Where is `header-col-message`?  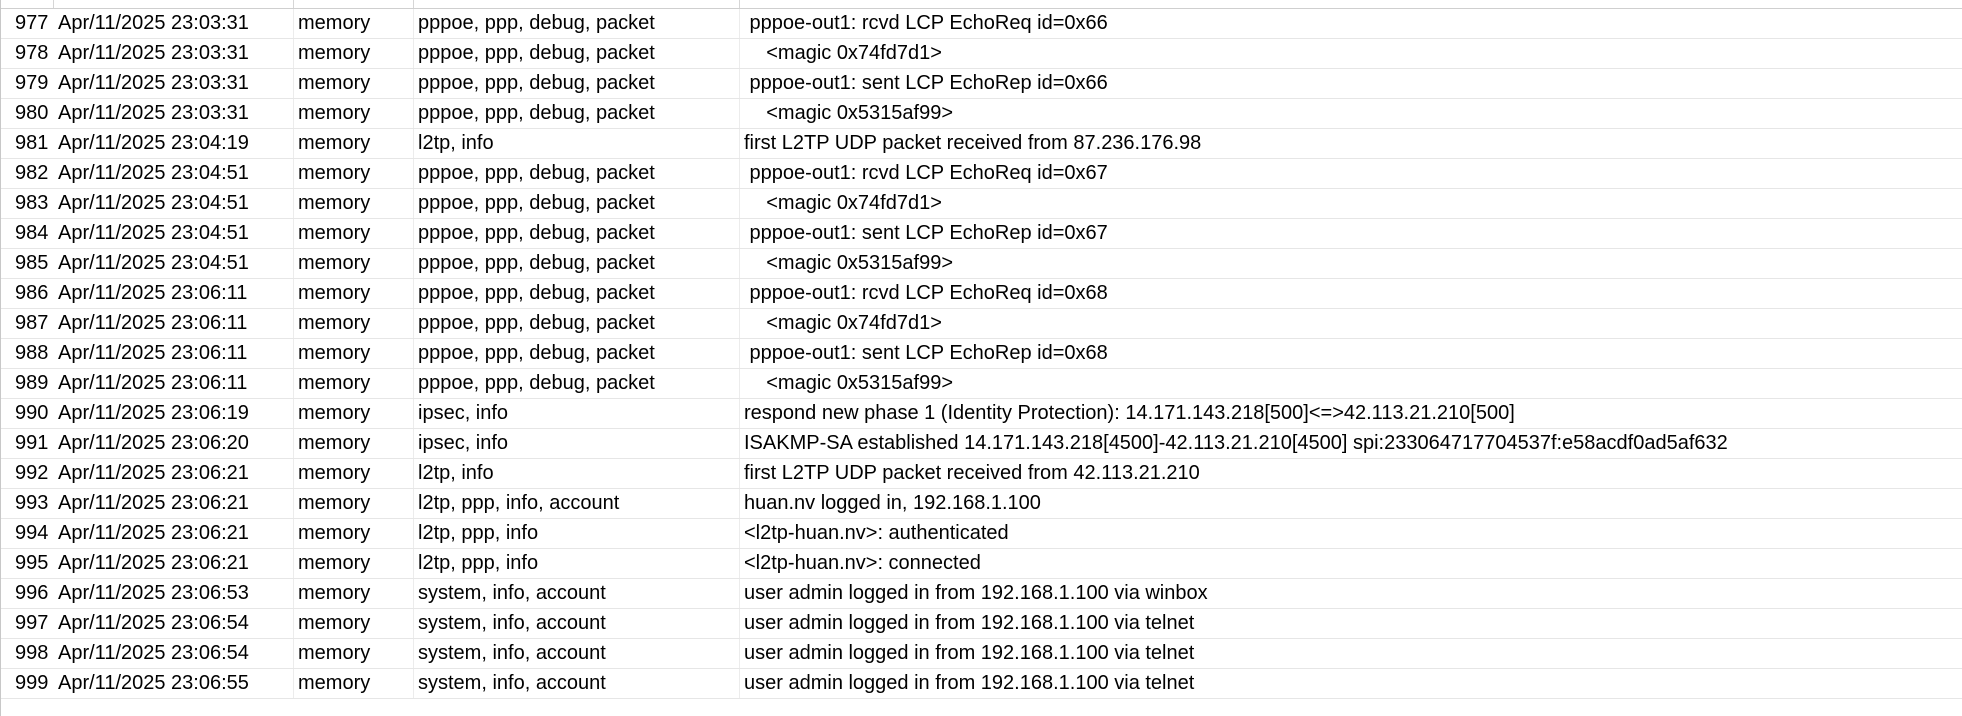 header-col-message is located at coordinates (1351, 4).